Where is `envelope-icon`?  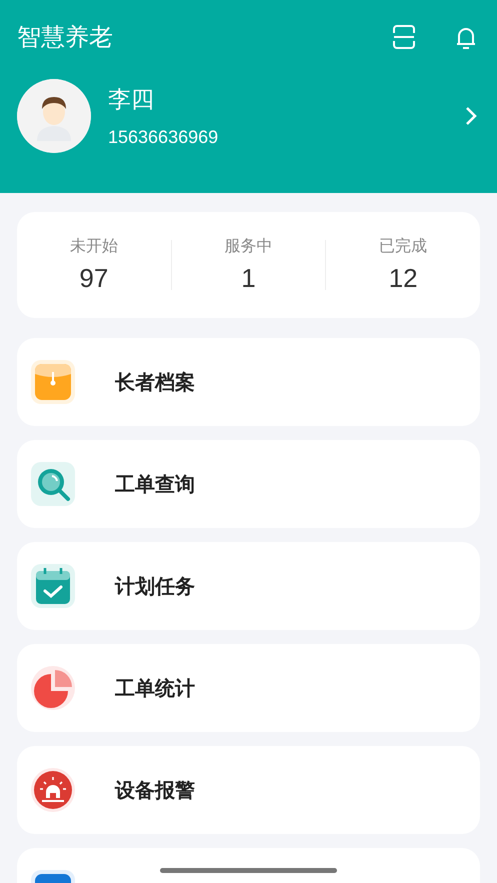
envelope-icon is located at coordinates (53, 382).